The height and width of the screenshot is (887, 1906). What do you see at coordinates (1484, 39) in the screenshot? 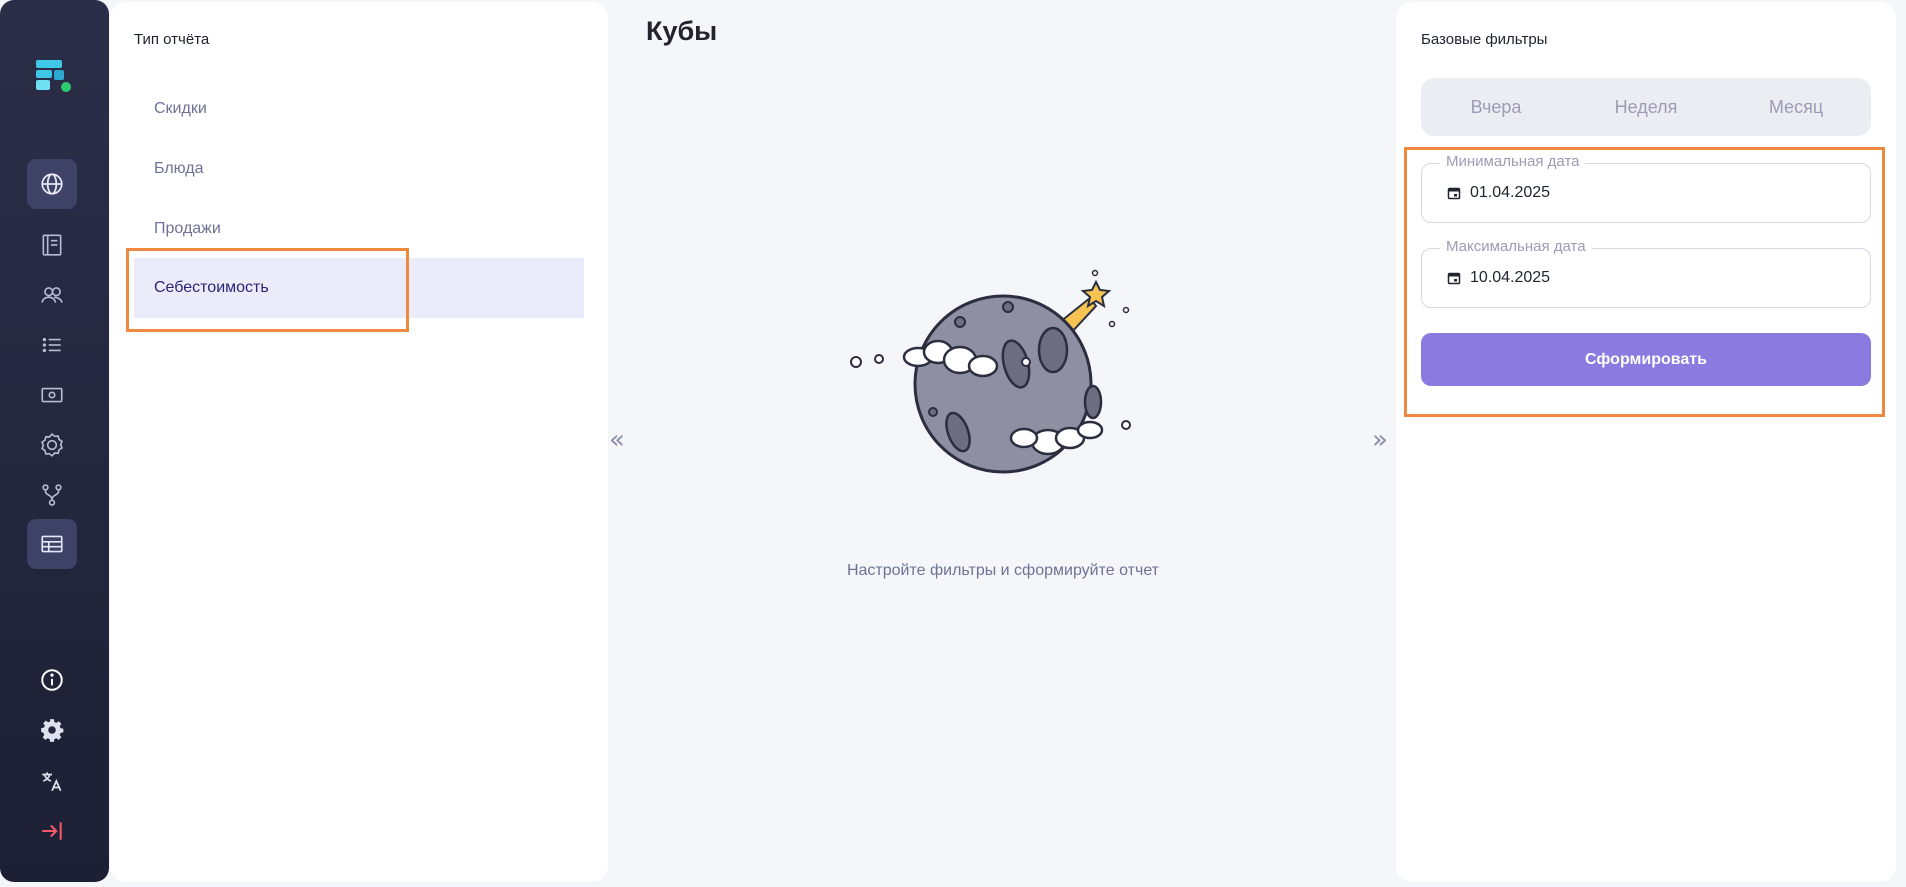
I see `filters-title: Базовые фильтры` at bounding box center [1484, 39].